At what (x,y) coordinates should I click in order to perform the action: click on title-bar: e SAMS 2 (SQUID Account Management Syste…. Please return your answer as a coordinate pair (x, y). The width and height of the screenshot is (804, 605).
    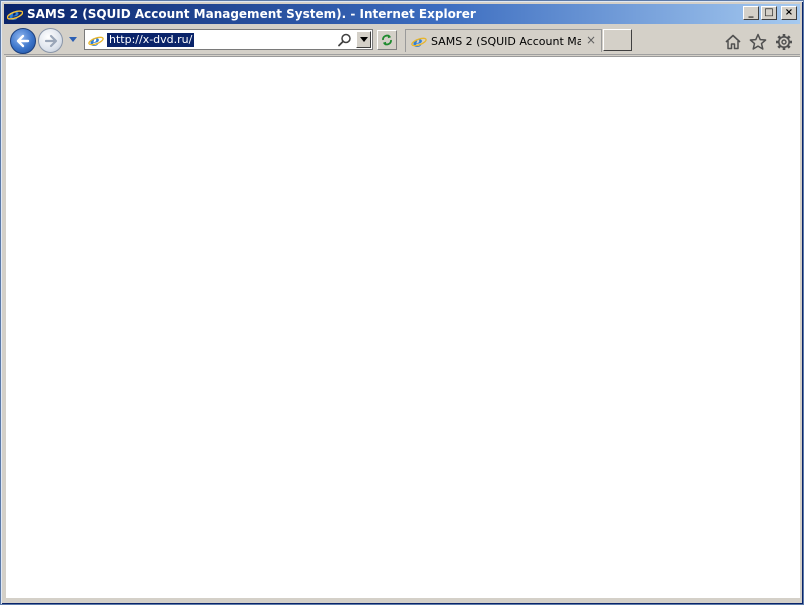
    Looking at the image, I should click on (402, 14).